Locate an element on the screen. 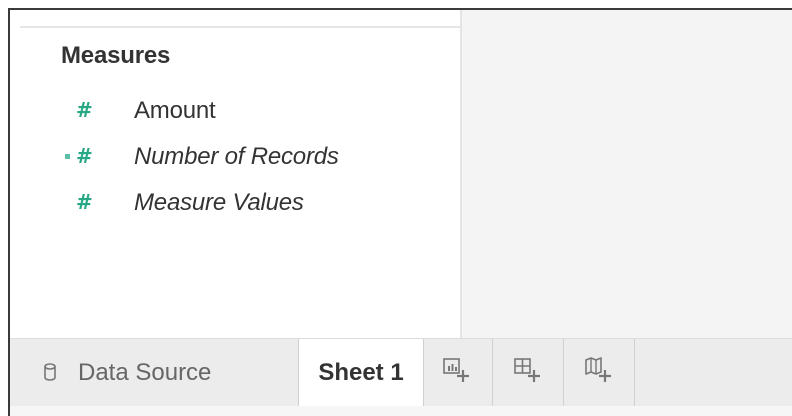 The height and width of the screenshot is (416, 792). status-strip is located at coordinates (401, 411).